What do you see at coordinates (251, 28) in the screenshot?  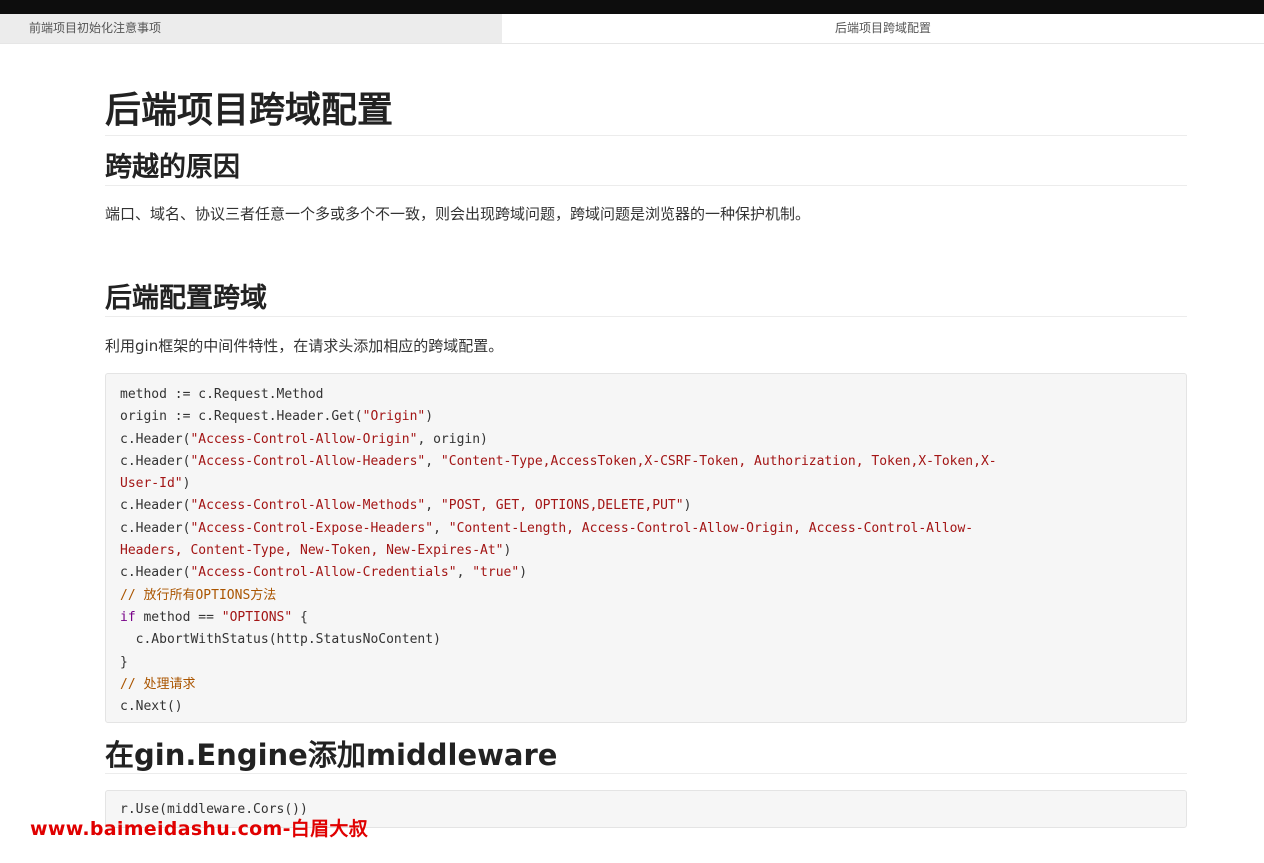 I see `tab-frontend-init: 前端项目初始化注意事项` at bounding box center [251, 28].